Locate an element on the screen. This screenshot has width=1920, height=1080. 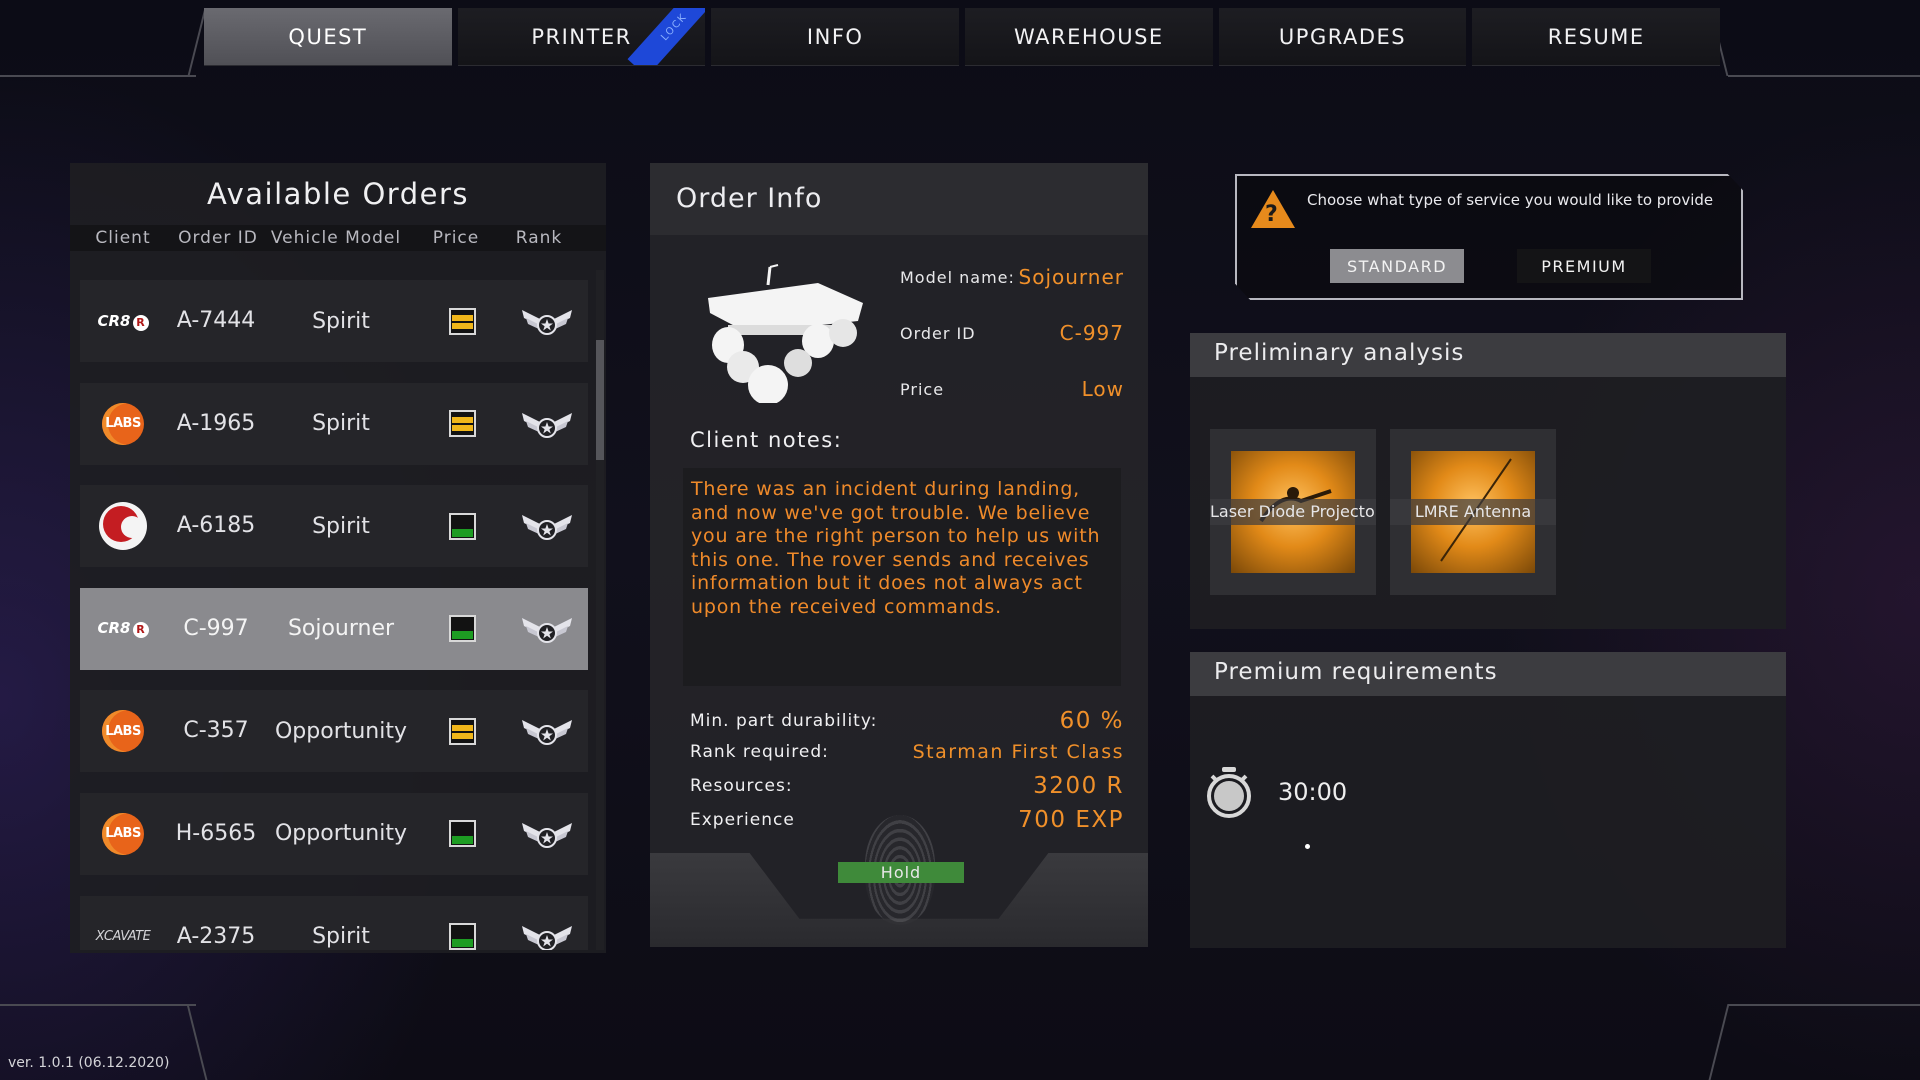
client-logo is located at coordinates (123, 526).